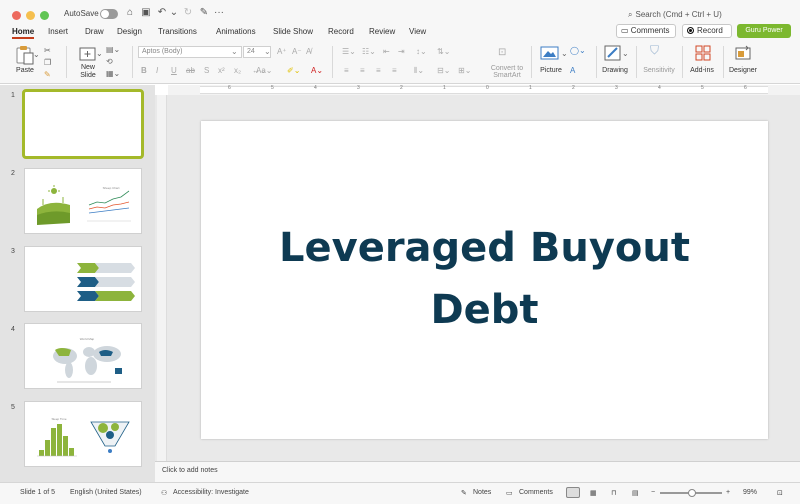  I want to click on line-spacing-icon: ↕⌄, so click(421, 52).